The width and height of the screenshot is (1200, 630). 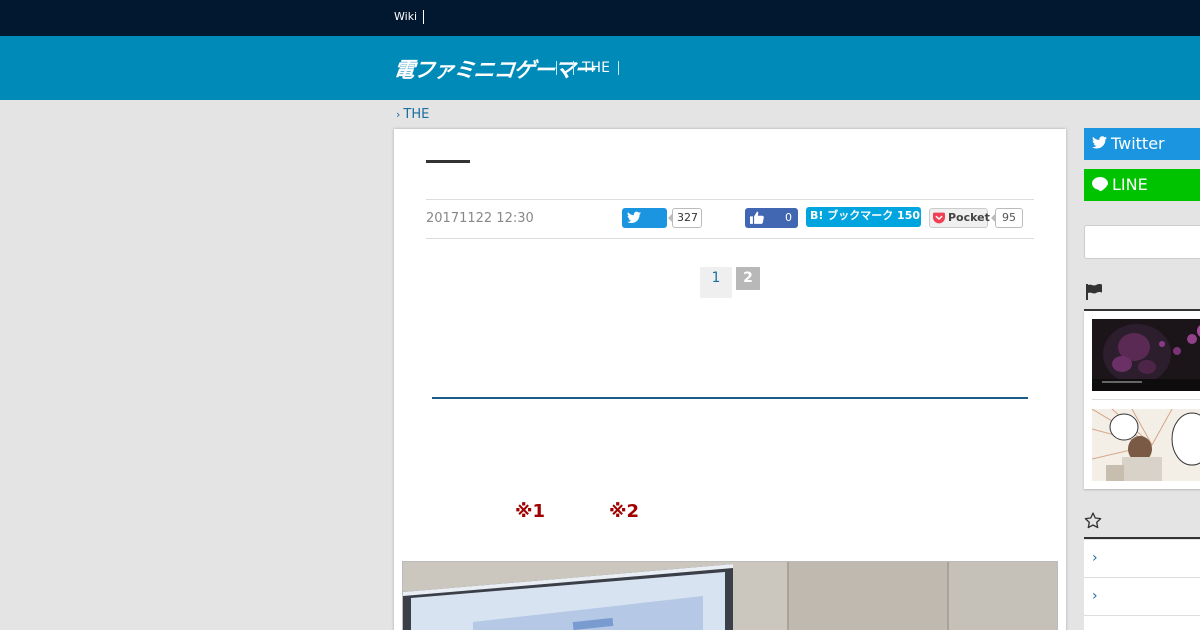 What do you see at coordinates (448, 161) in the screenshot?
I see `article-title-underline` at bounding box center [448, 161].